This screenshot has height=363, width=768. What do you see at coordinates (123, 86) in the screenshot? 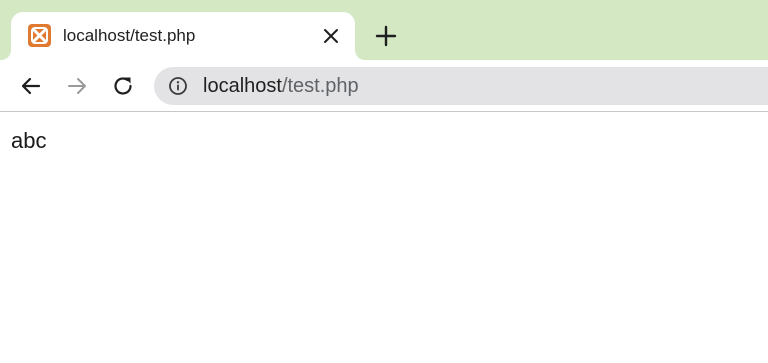
I see `reload-icon` at bounding box center [123, 86].